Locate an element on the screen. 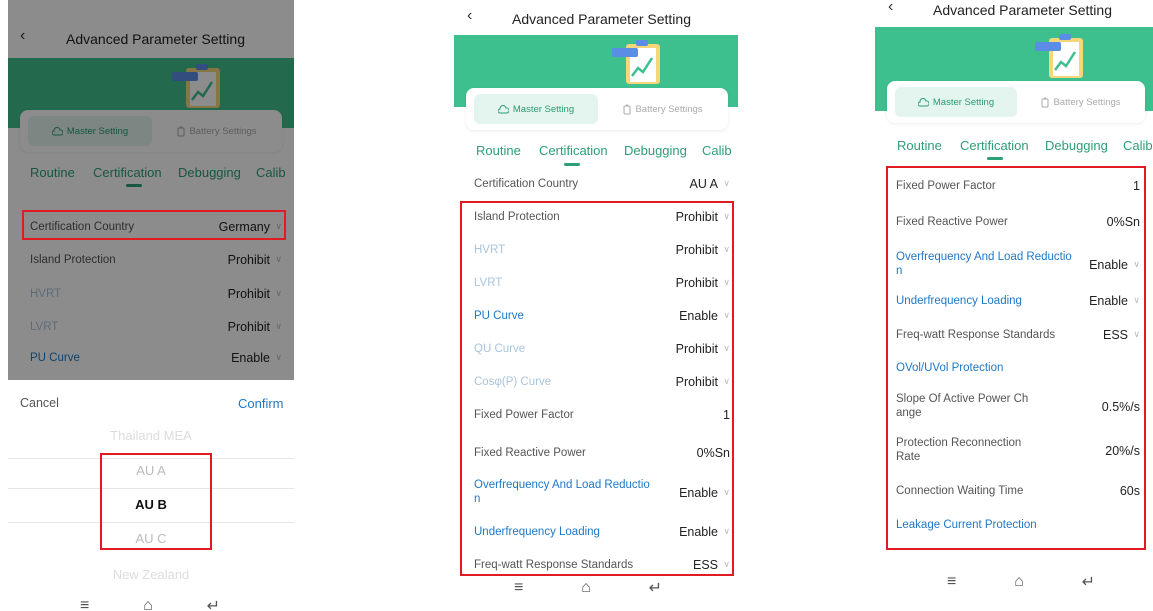 The height and width of the screenshot is (611, 1153). chevron-down-icon: ∨ is located at coordinates (726, 183).